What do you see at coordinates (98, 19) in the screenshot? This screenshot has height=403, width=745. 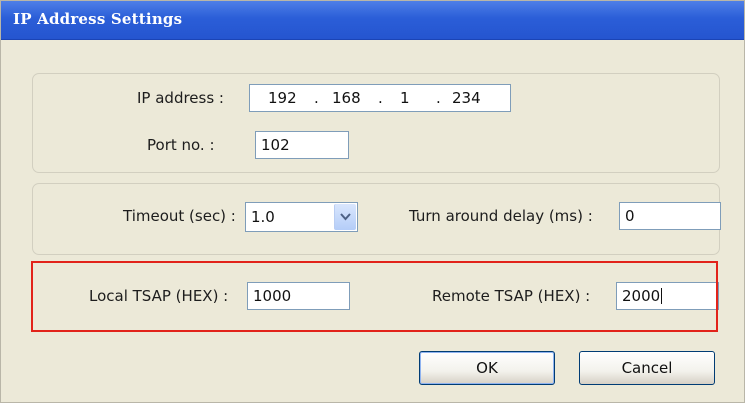 I see `window-title: IP Address Settings` at bounding box center [98, 19].